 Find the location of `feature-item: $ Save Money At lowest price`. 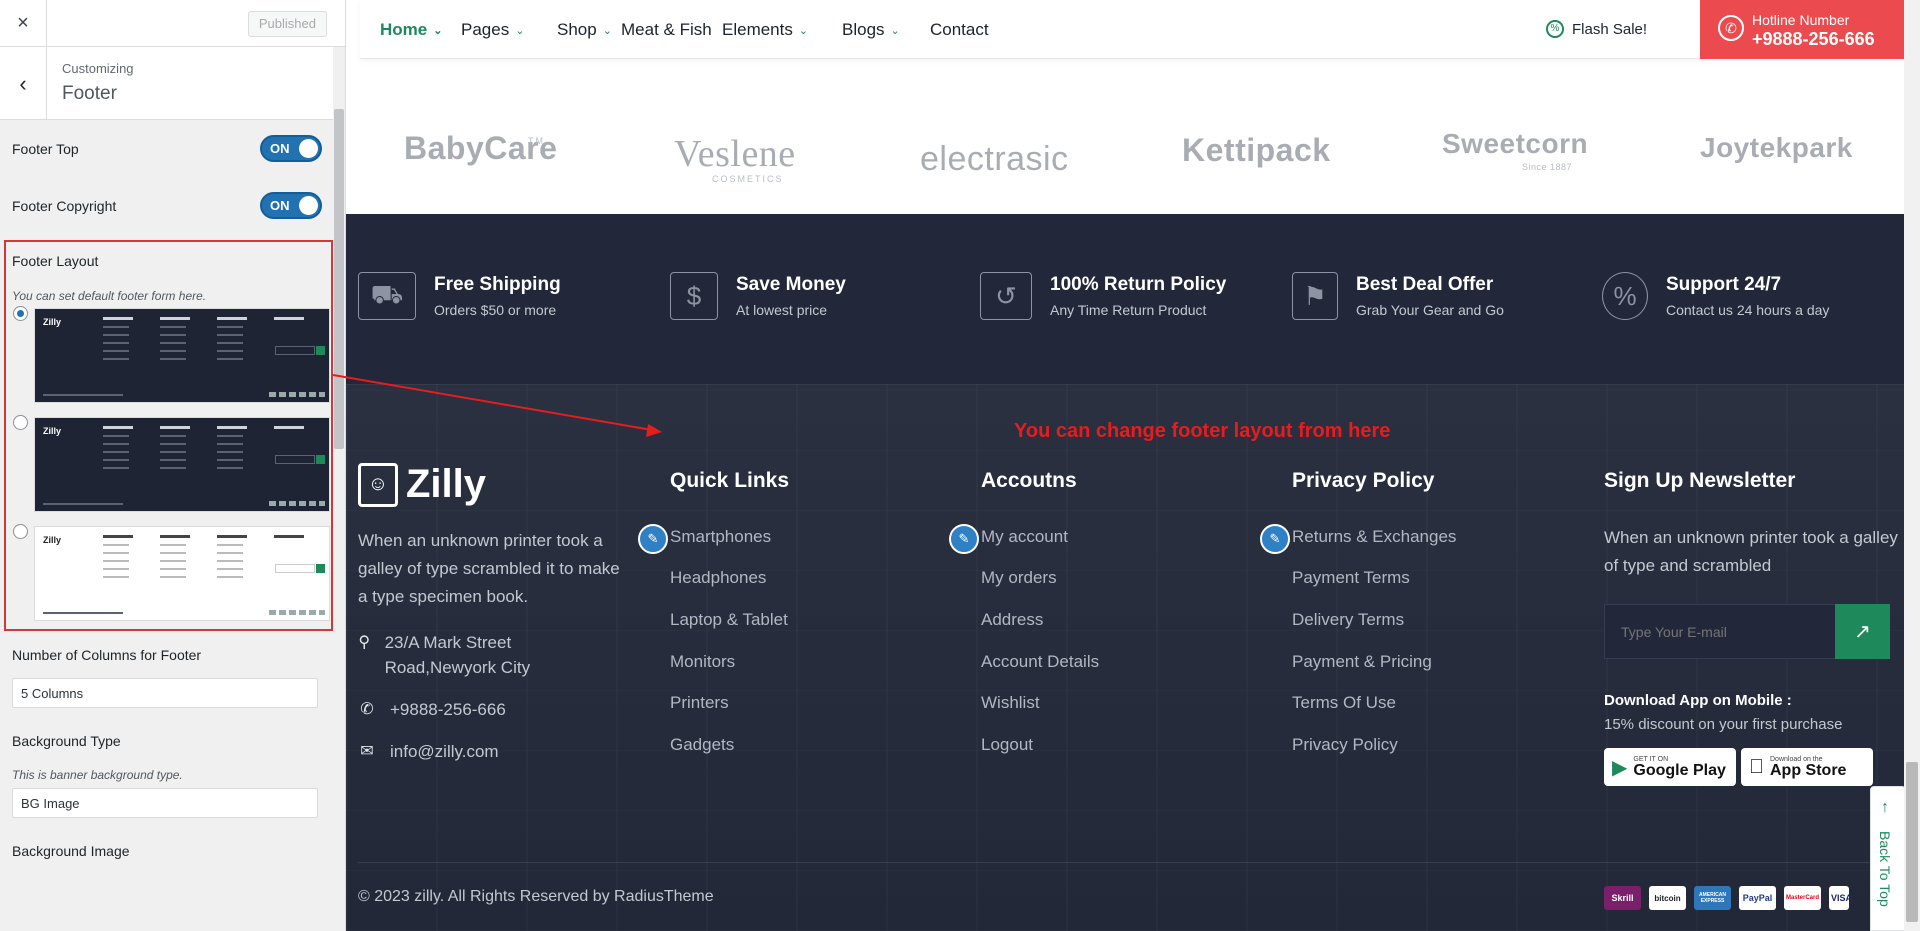

feature-item: $ Save Money At lowest price is located at coordinates (758, 296).